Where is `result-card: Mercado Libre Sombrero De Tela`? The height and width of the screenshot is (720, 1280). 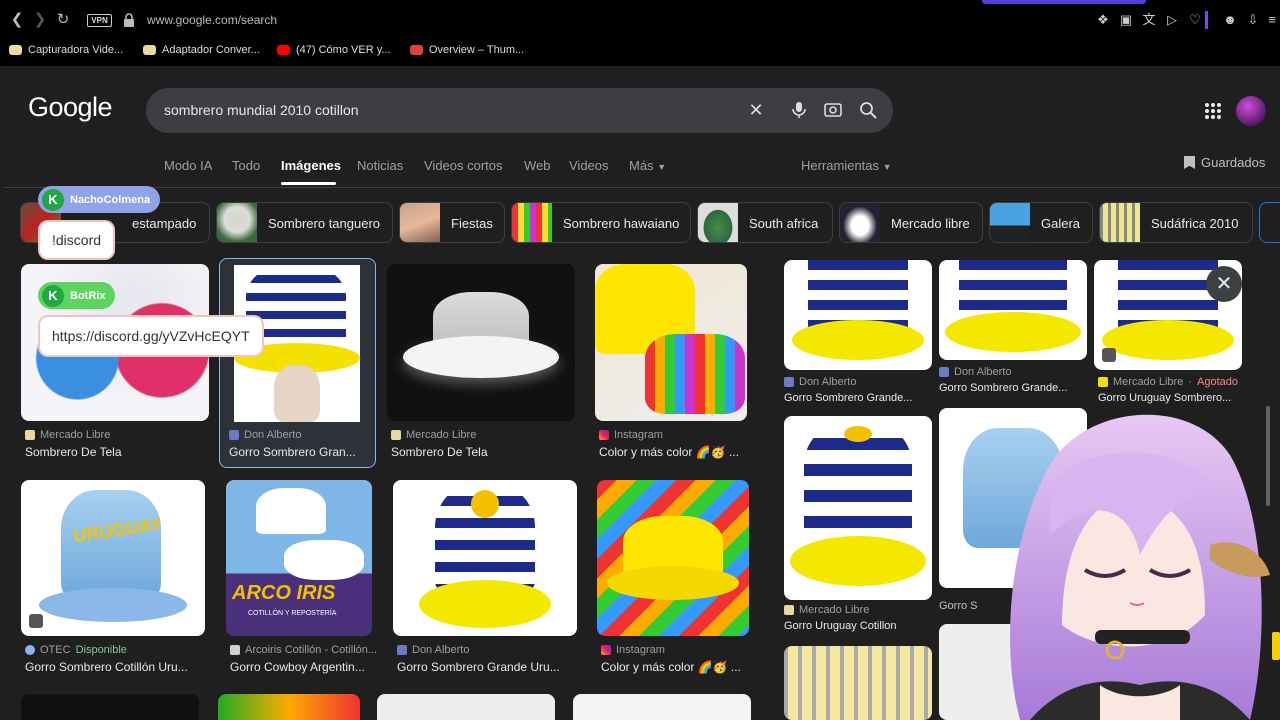
result-card: Mercado Libre Sombrero De Tela is located at coordinates (481, 363).